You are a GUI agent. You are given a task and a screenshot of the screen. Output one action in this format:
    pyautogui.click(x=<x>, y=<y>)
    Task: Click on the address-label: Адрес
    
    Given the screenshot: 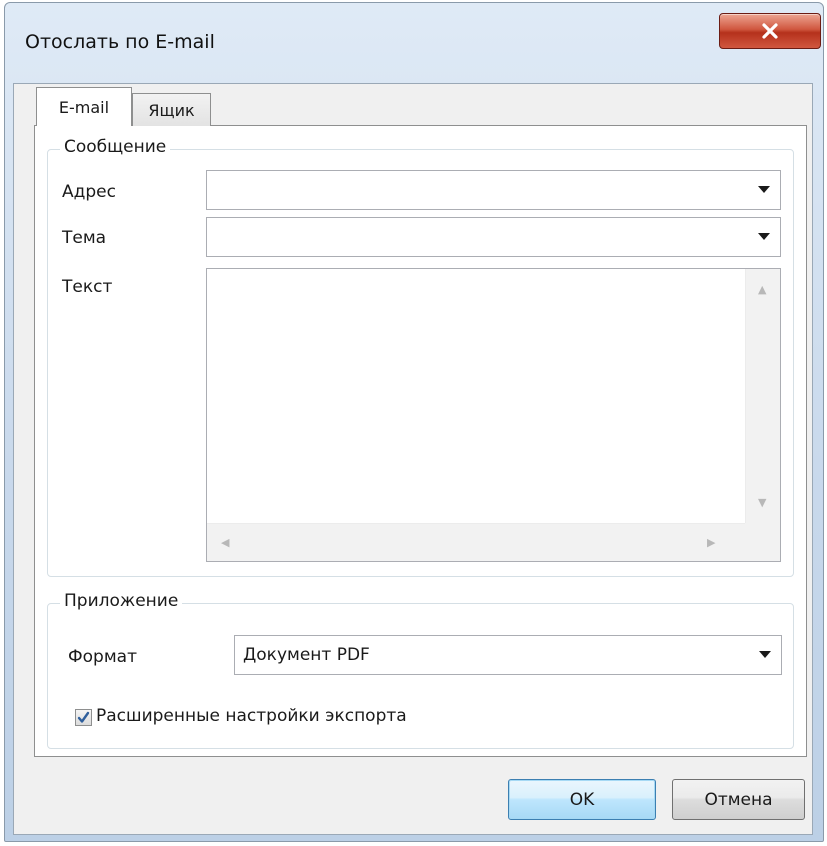 What is the action you would take?
    pyautogui.click(x=89, y=192)
    